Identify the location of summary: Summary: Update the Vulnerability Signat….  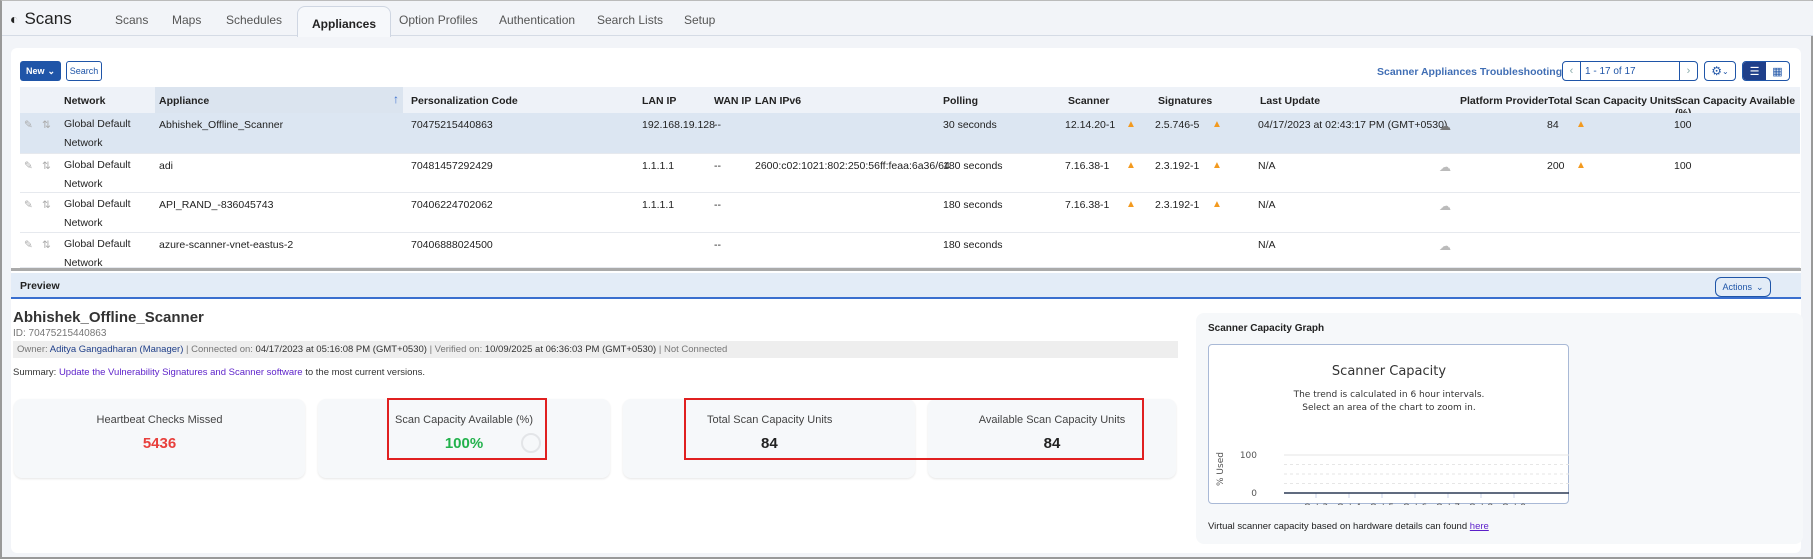
(219, 372).